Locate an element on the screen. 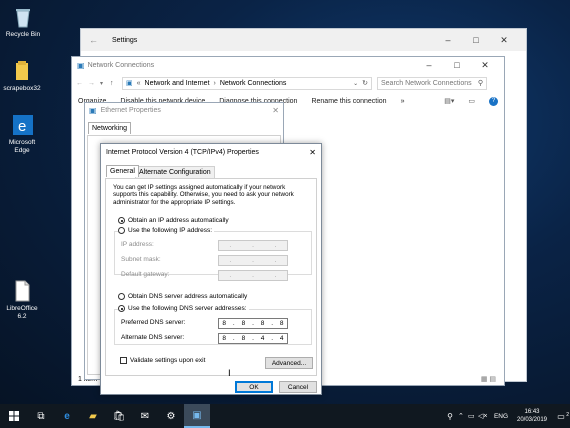 Image resolution: width=570 pixels, height=428 pixels. people-icon: ⚲ is located at coordinates (450, 416).